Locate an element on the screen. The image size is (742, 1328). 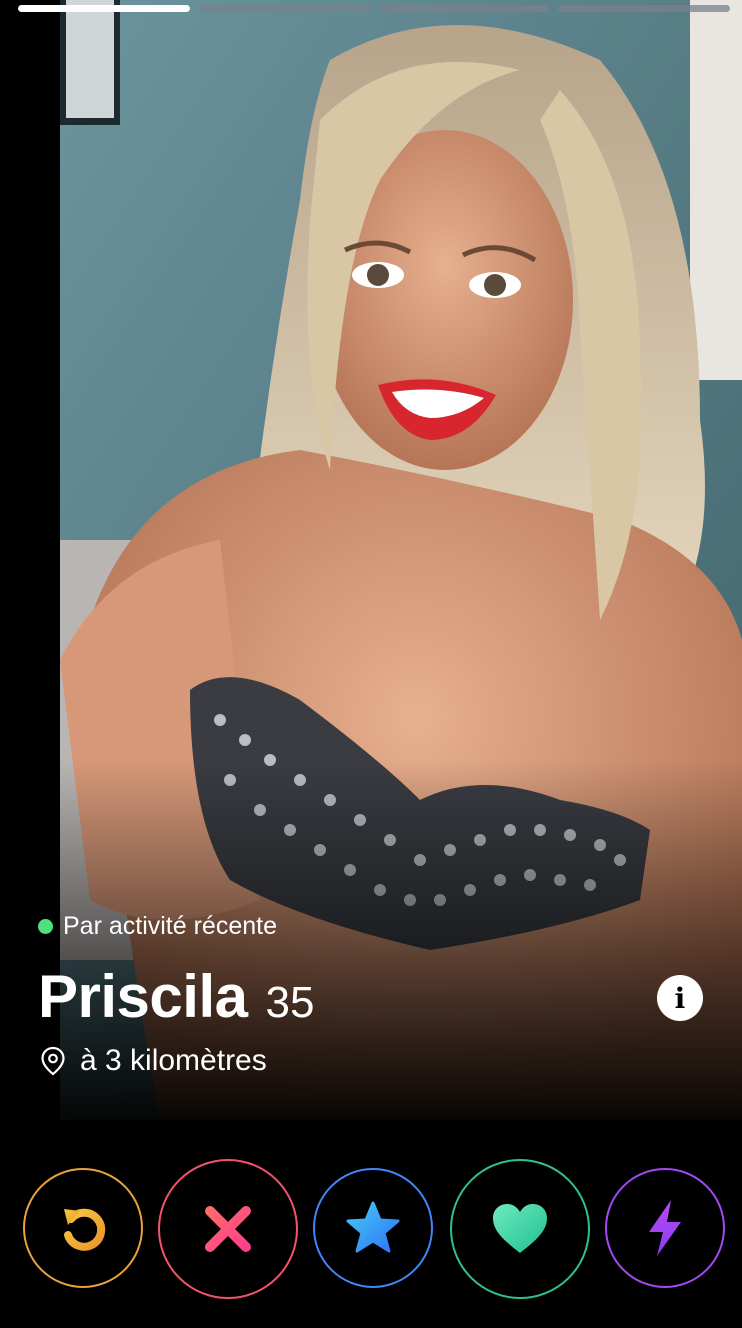
distance-row: à 3 kilomètres is located at coordinates (153, 1061).